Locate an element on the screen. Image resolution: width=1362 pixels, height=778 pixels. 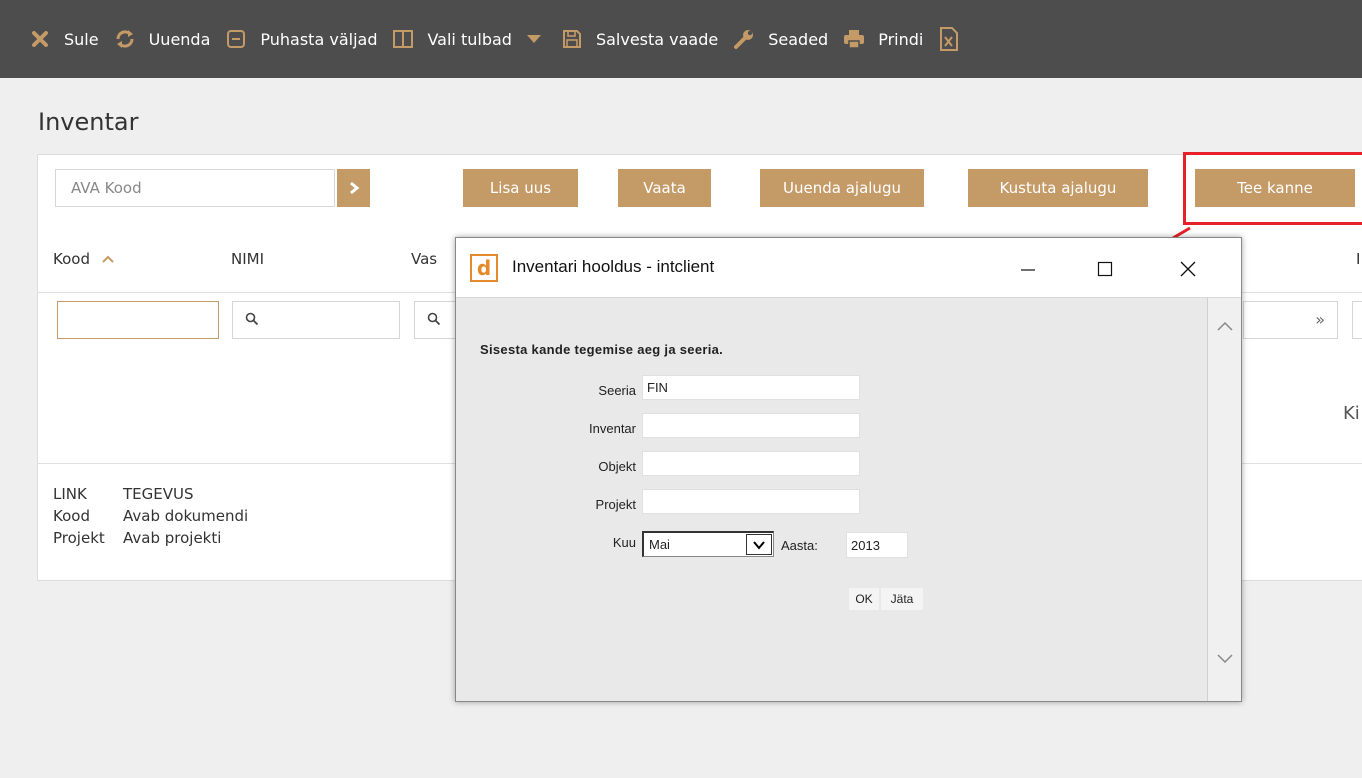
objekt-field is located at coordinates (751, 463).